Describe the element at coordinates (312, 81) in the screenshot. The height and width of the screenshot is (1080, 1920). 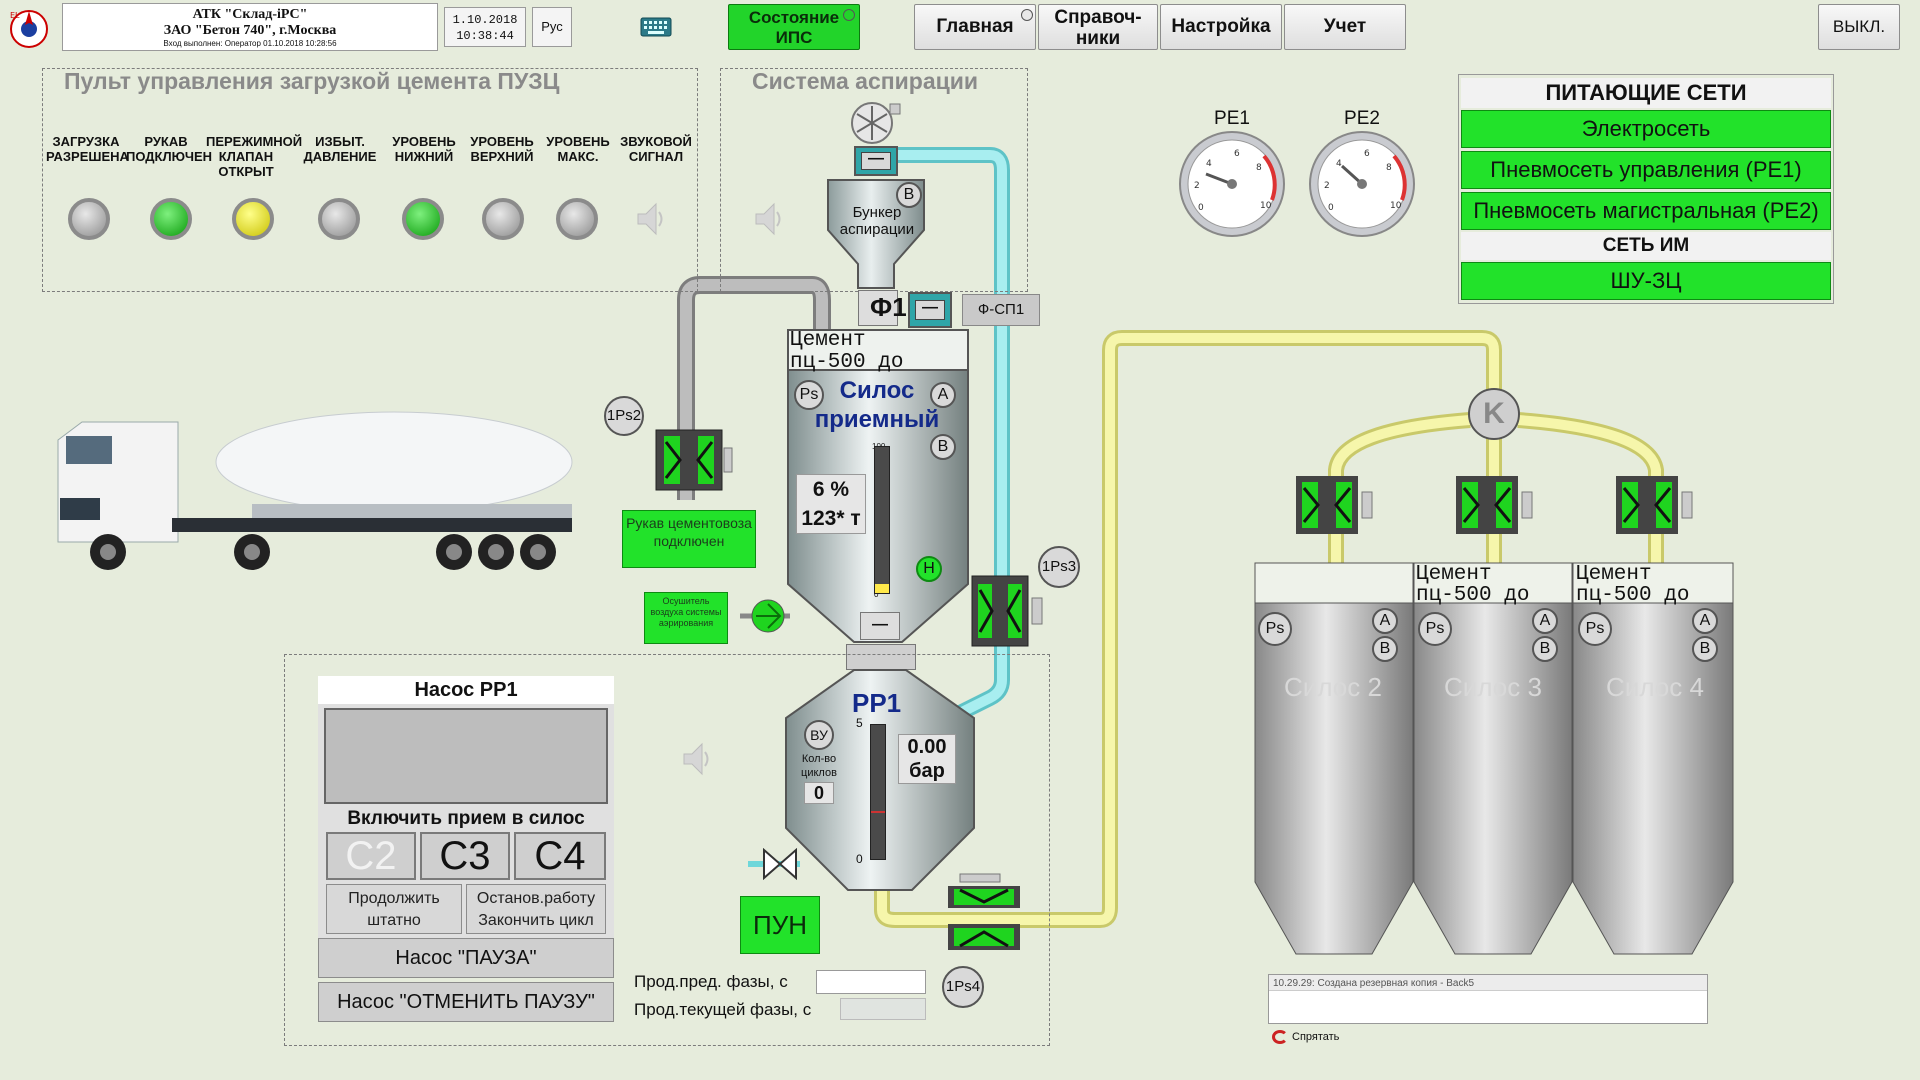
I see `loading-panel-title: Пульт управления загрузкой цемента ПУЗЦ` at that location.